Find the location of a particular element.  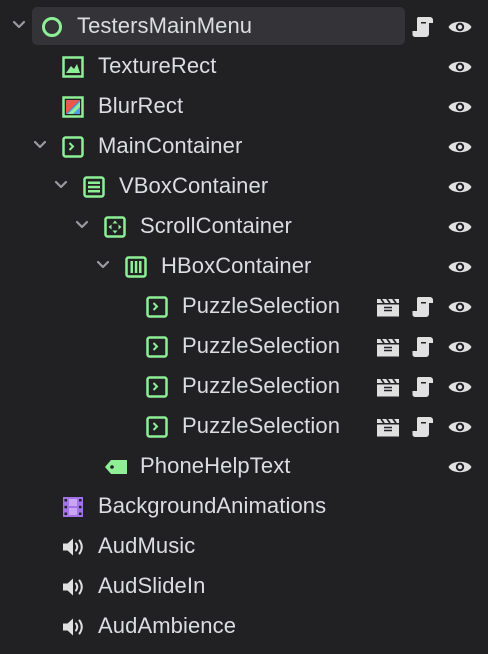

tree-row-background-animations: BackgroundAnimations is located at coordinates (244, 506).